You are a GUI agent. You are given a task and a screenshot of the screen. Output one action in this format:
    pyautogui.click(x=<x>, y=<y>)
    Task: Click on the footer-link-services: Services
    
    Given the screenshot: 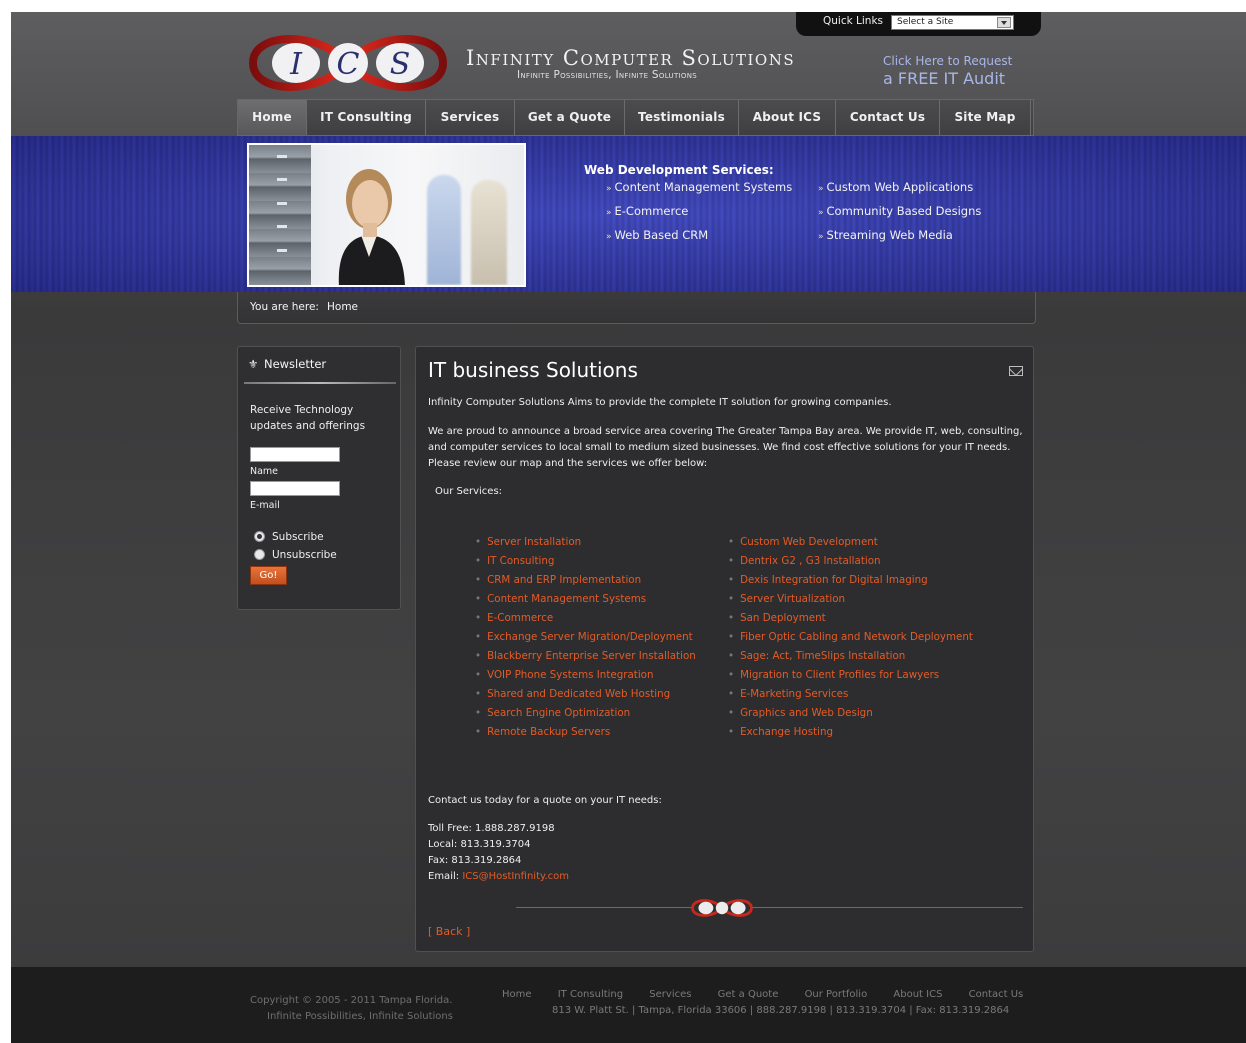 What is the action you would take?
    pyautogui.click(x=670, y=994)
    